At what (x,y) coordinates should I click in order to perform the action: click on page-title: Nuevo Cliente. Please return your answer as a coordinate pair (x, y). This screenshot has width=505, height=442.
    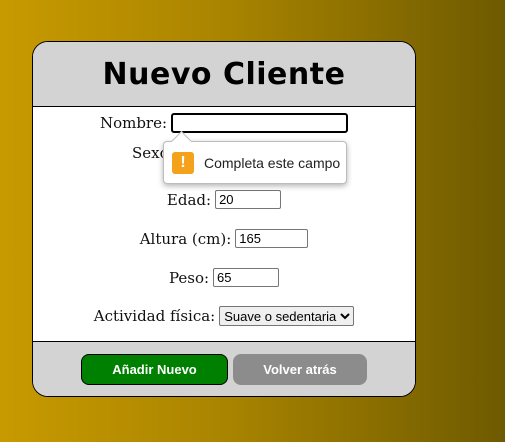
    Looking at the image, I should click on (224, 74).